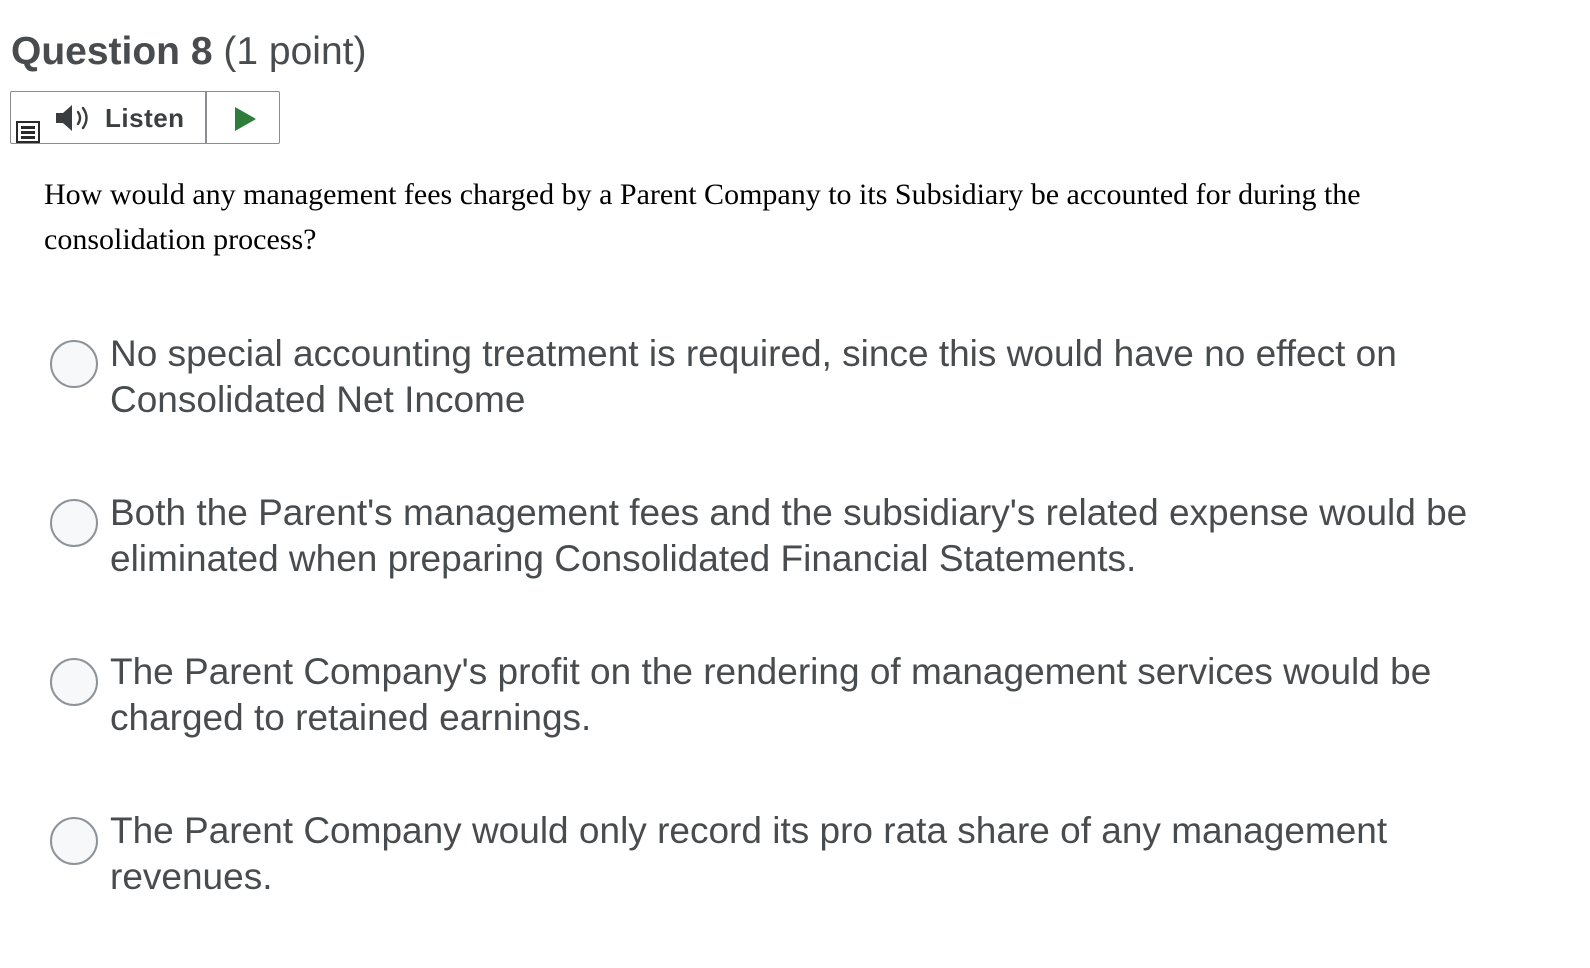  Describe the element at coordinates (28, 132) in the screenshot. I see `menu-icon` at that location.